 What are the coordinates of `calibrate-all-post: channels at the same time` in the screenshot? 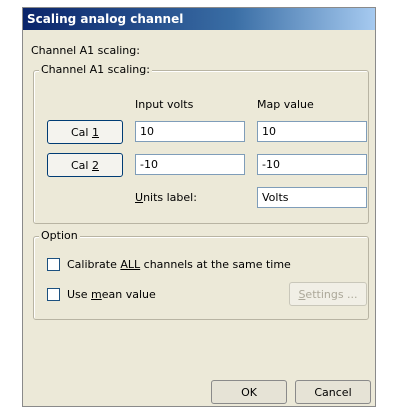 It's located at (215, 264).